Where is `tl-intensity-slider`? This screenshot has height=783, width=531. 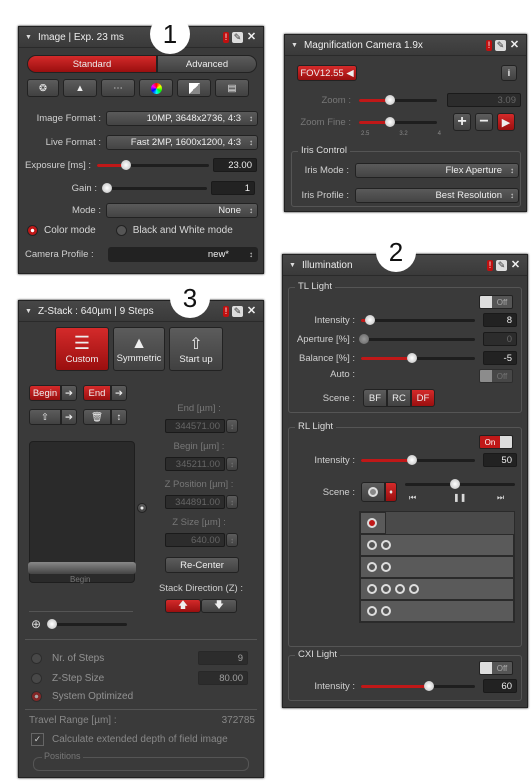
tl-intensity-slider is located at coordinates (418, 320).